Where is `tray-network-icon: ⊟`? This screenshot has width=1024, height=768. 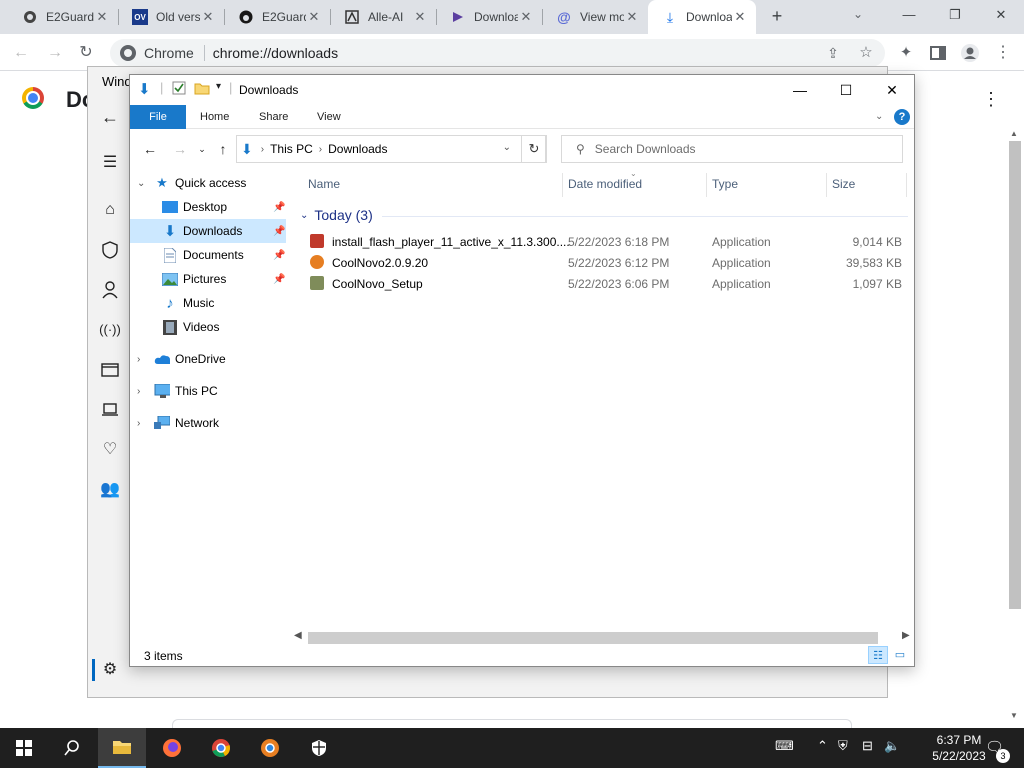
tray-network-icon: ⊟ is located at coordinates (867, 746).